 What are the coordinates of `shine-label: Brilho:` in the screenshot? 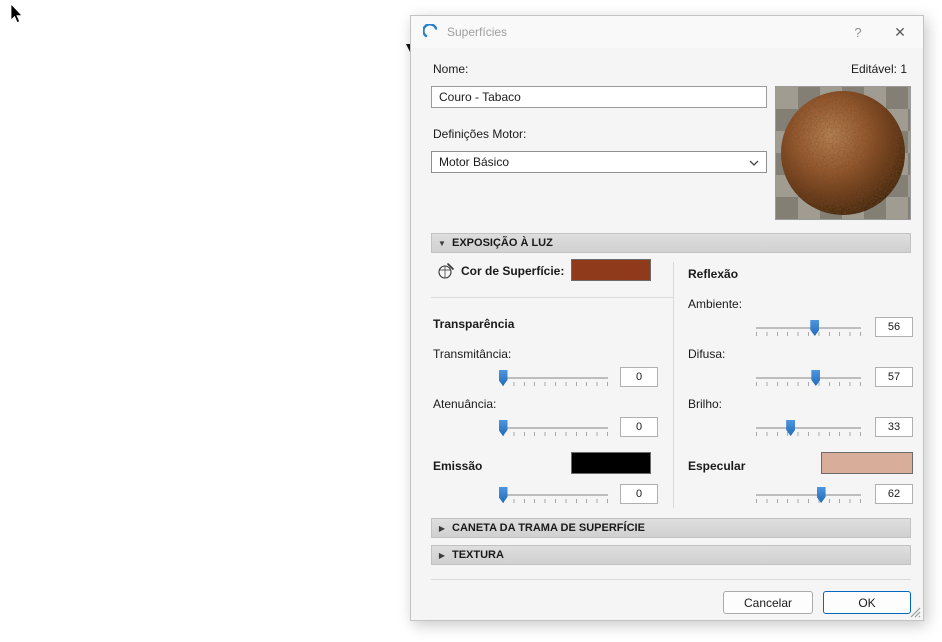 It's located at (705, 404).